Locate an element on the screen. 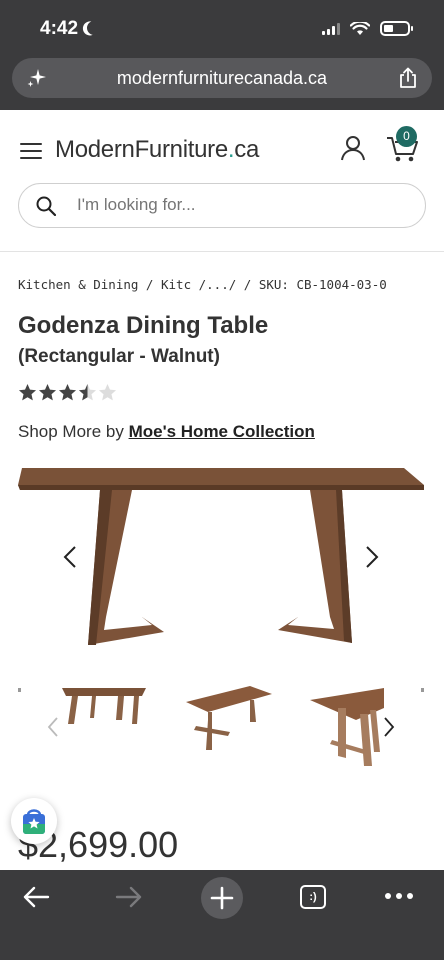 This screenshot has width=444, height=960. image-next-arrow is located at coordinates (372, 557).